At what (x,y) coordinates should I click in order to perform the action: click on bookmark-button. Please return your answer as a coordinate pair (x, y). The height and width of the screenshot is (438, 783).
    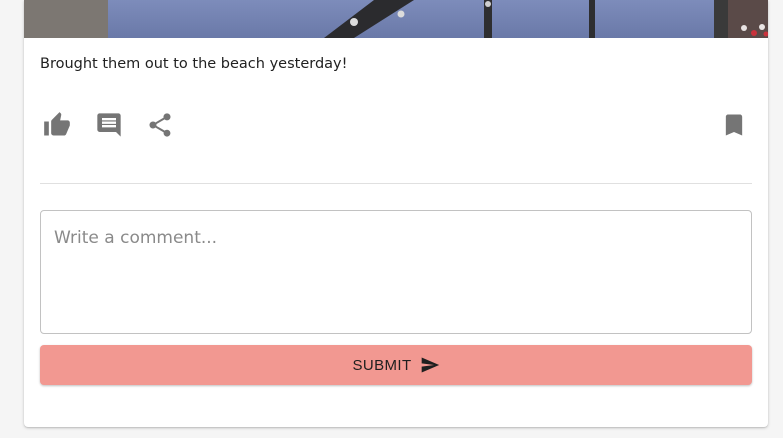
    Looking at the image, I should click on (734, 125).